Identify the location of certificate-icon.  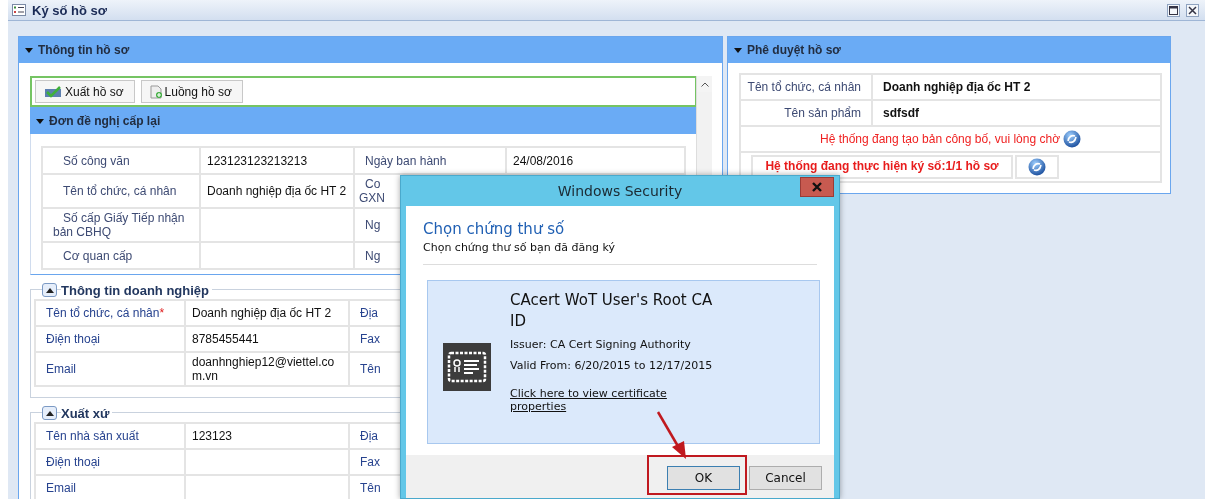
(467, 367).